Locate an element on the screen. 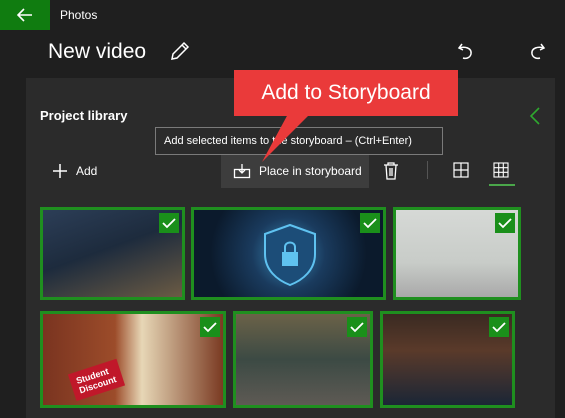 The width and height of the screenshot is (565, 418). add-button: Add is located at coordinates (74, 171).